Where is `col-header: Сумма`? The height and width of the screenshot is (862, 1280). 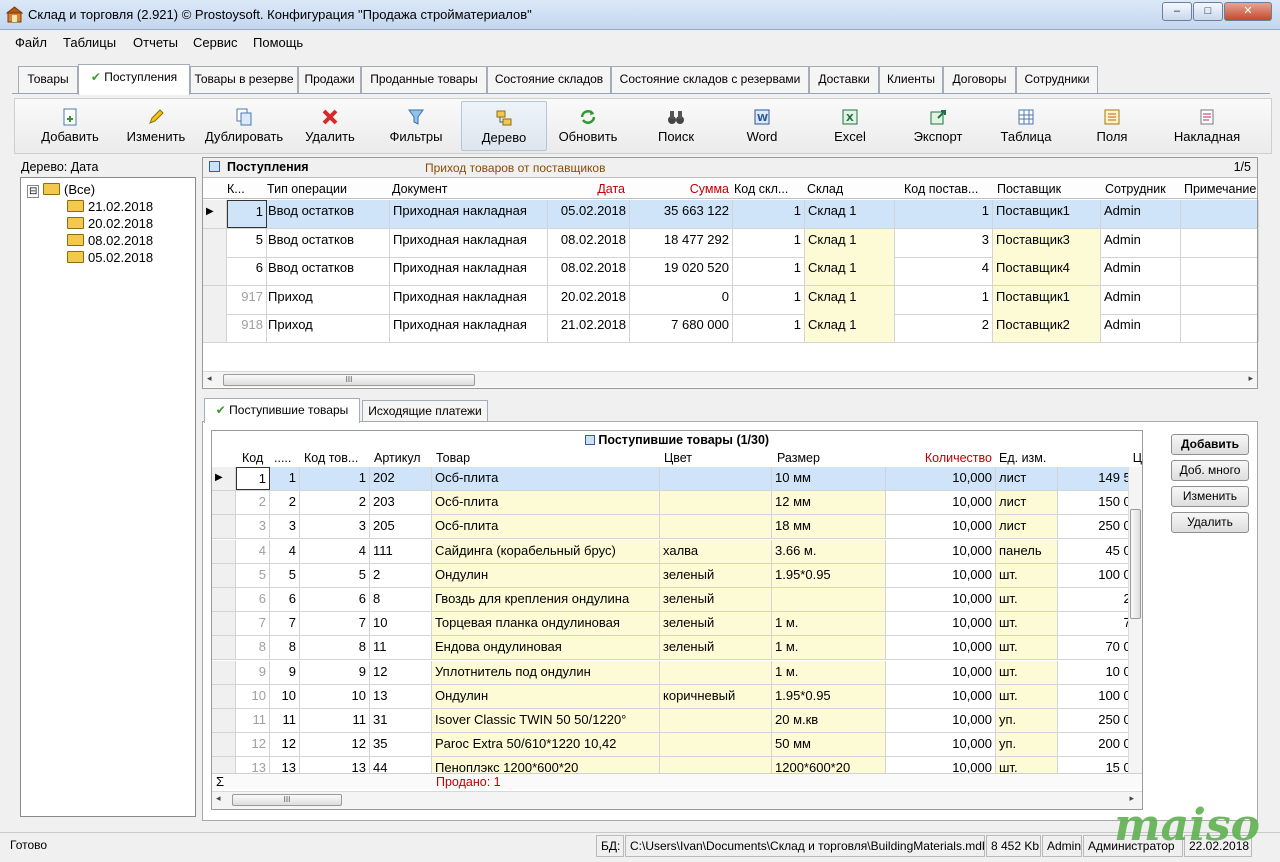
col-header: Сумма is located at coordinates (680, 189).